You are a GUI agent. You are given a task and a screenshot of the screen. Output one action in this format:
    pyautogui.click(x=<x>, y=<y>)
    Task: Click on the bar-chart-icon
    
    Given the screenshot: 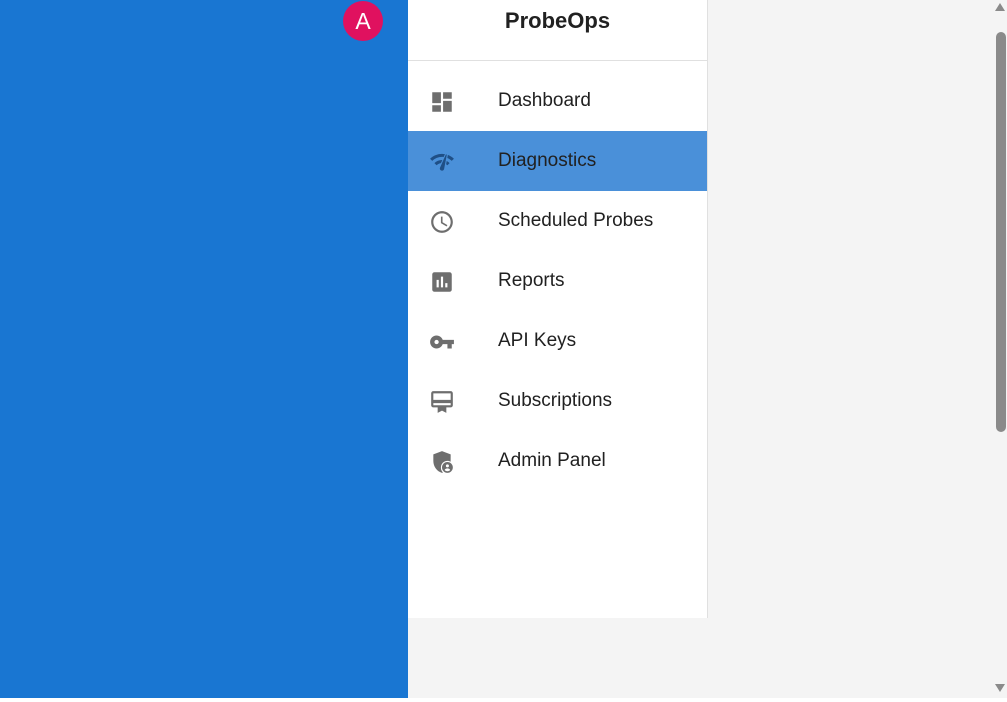 What is the action you would take?
    pyautogui.click(x=442, y=282)
    